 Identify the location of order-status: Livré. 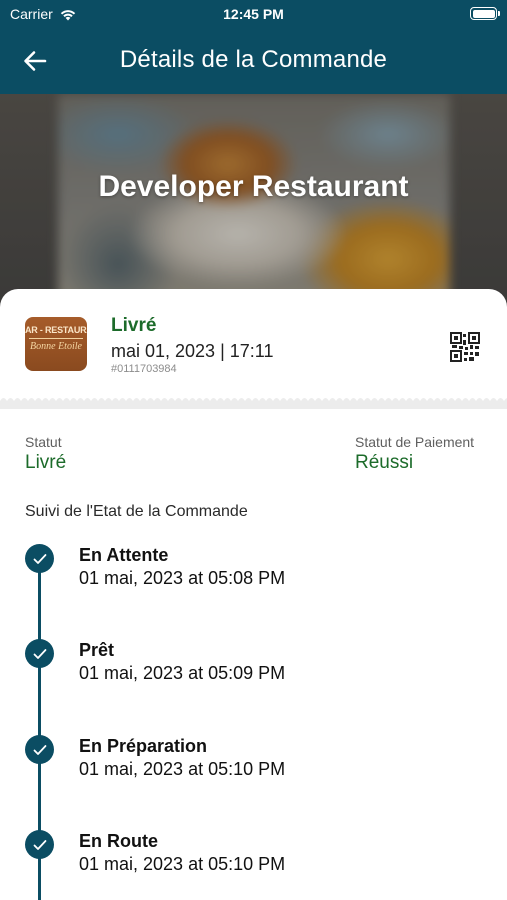
(134, 325).